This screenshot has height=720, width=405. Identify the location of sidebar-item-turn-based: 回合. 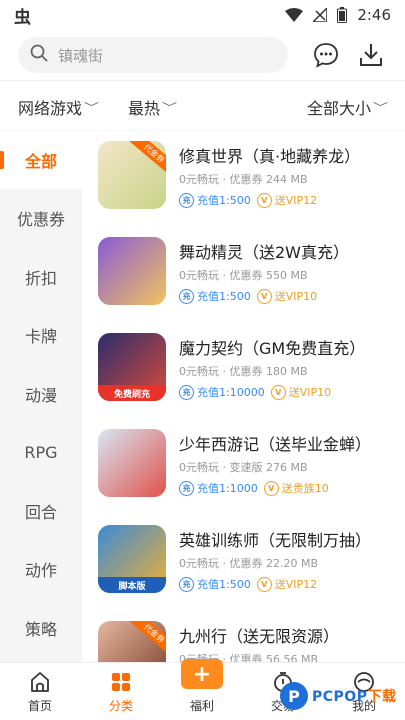
(41, 511).